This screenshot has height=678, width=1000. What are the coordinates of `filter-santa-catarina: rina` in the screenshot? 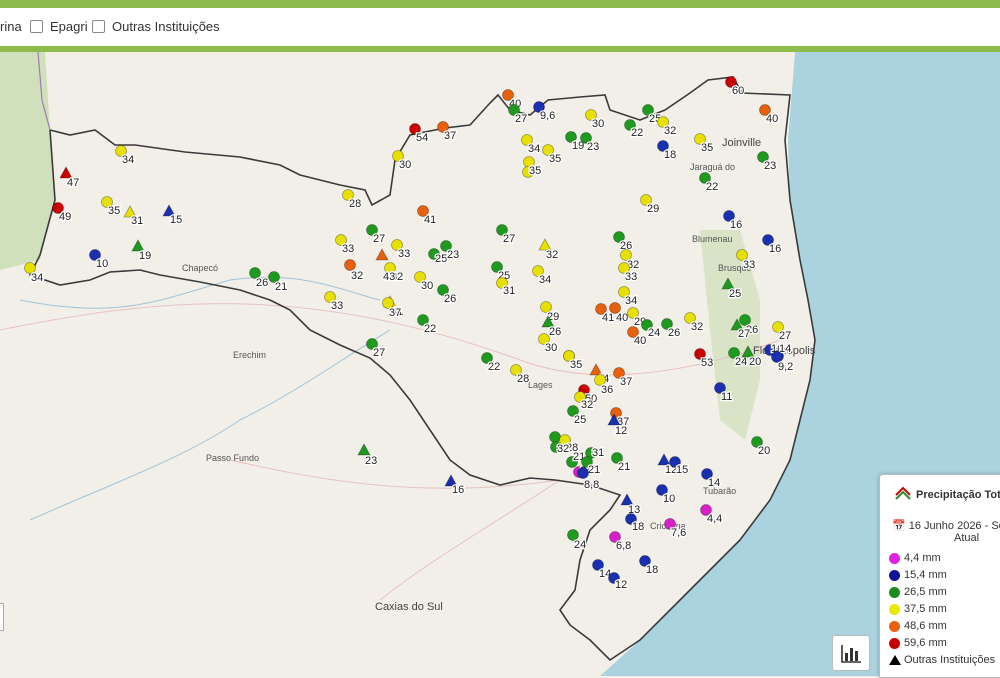 It's located at (11, 26).